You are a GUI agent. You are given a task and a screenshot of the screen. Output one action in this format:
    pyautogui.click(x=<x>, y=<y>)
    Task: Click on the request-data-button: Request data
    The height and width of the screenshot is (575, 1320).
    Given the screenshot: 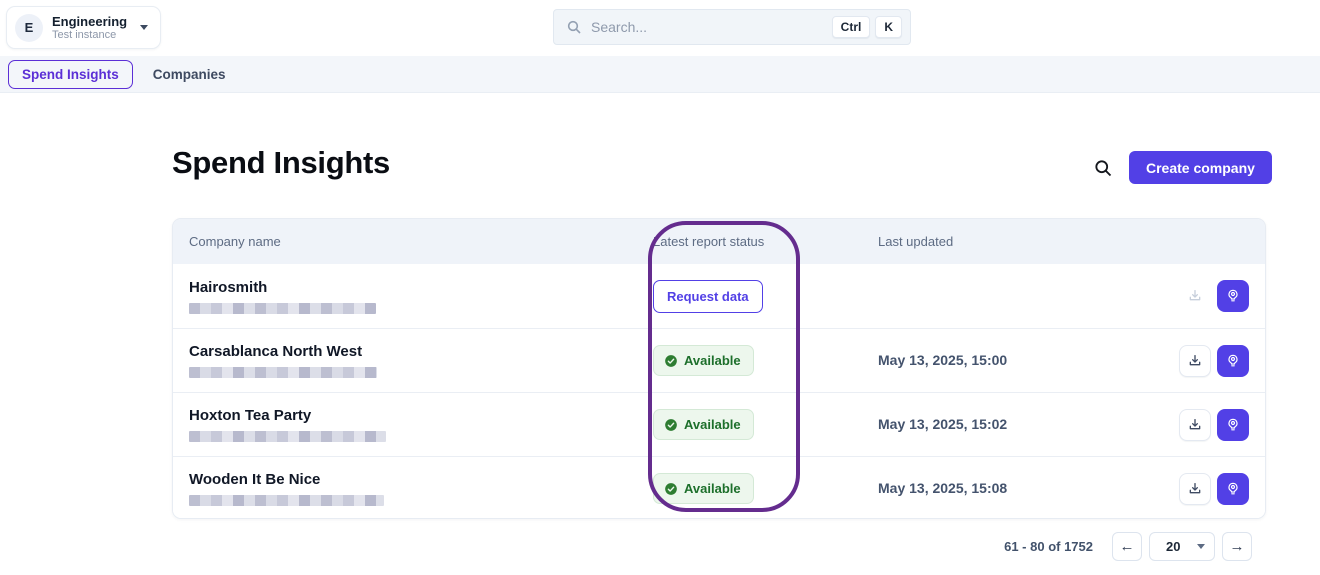 What is the action you would take?
    pyautogui.click(x=708, y=296)
    